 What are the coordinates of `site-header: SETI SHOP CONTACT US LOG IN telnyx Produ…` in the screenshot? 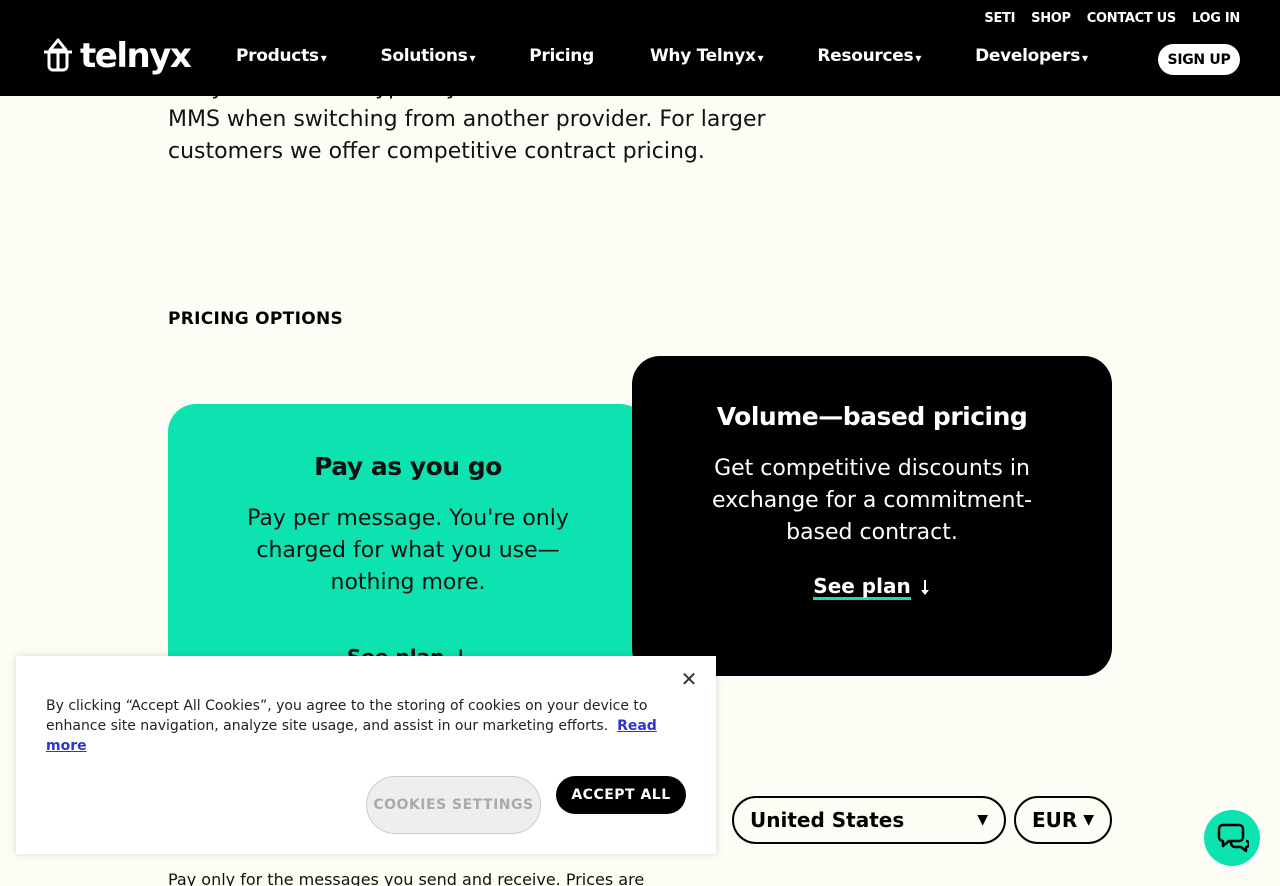 It's located at (640, 48).